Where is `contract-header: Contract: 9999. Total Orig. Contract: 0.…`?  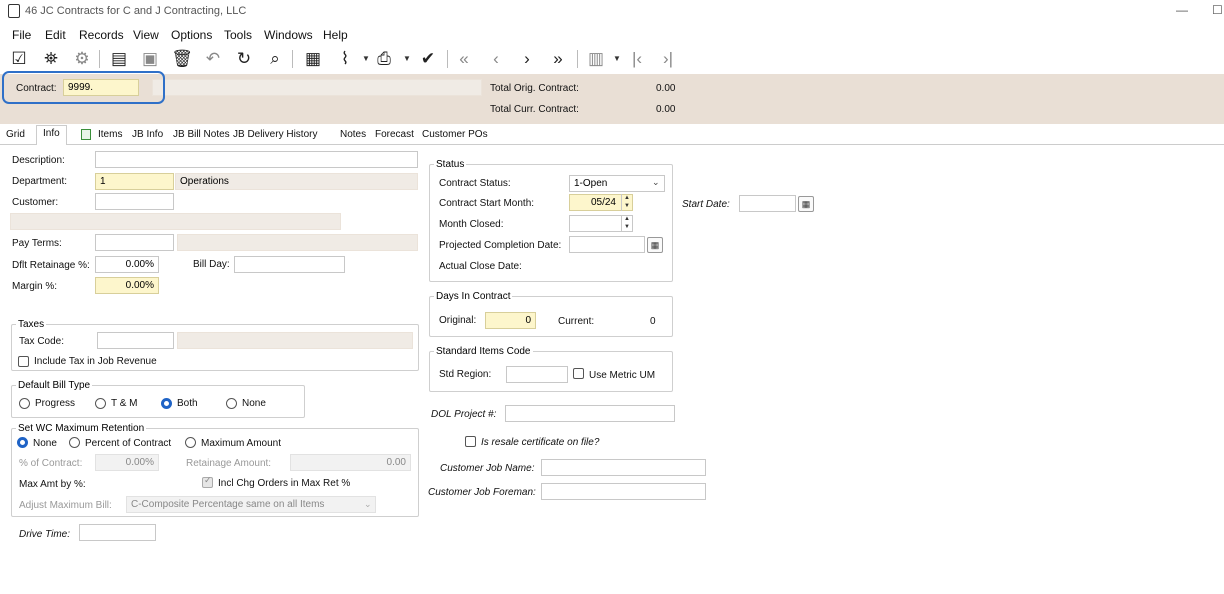
contract-header: Contract: 9999. Total Orig. Contract: 0.… is located at coordinates (612, 99).